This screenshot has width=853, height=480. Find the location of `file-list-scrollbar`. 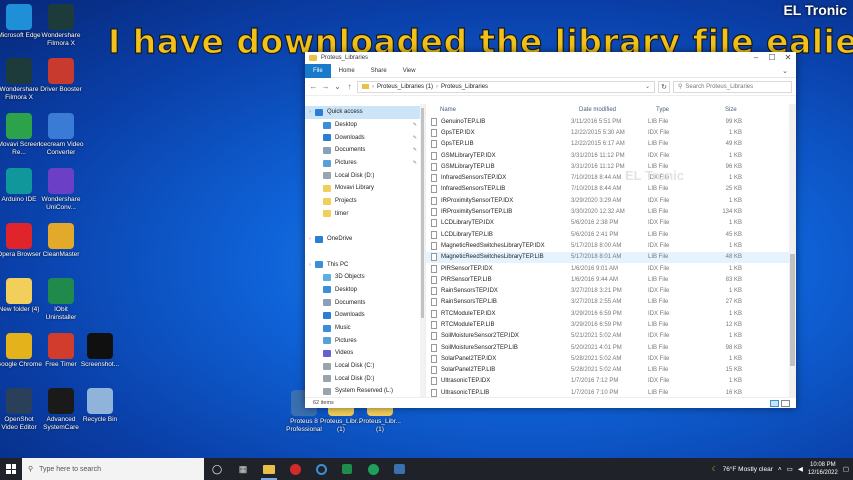

file-list-scrollbar is located at coordinates (792, 250).